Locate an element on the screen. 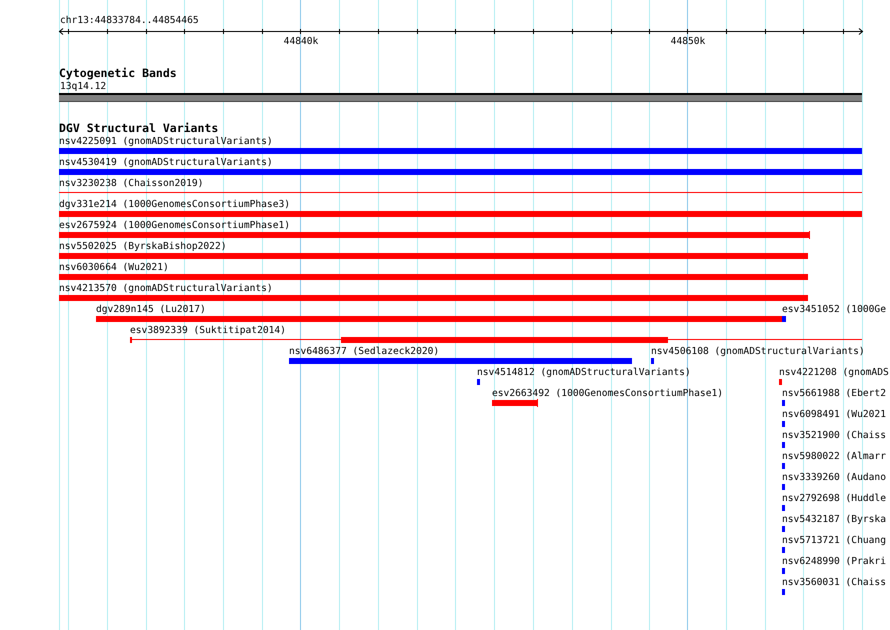  variant-label: nsv4514812 (gnomADStructuralVariants) is located at coordinates (584, 372).